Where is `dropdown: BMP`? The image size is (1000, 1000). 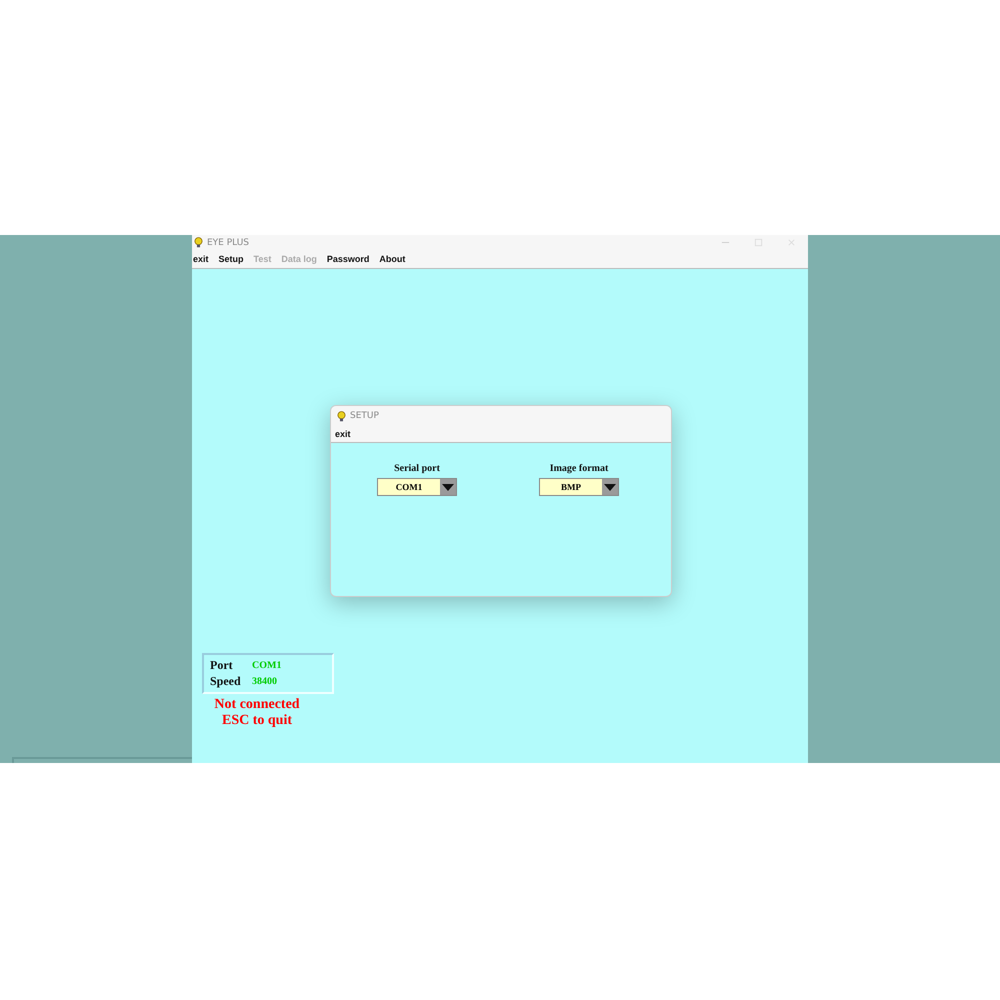
dropdown: BMP is located at coordinates (579, 487).